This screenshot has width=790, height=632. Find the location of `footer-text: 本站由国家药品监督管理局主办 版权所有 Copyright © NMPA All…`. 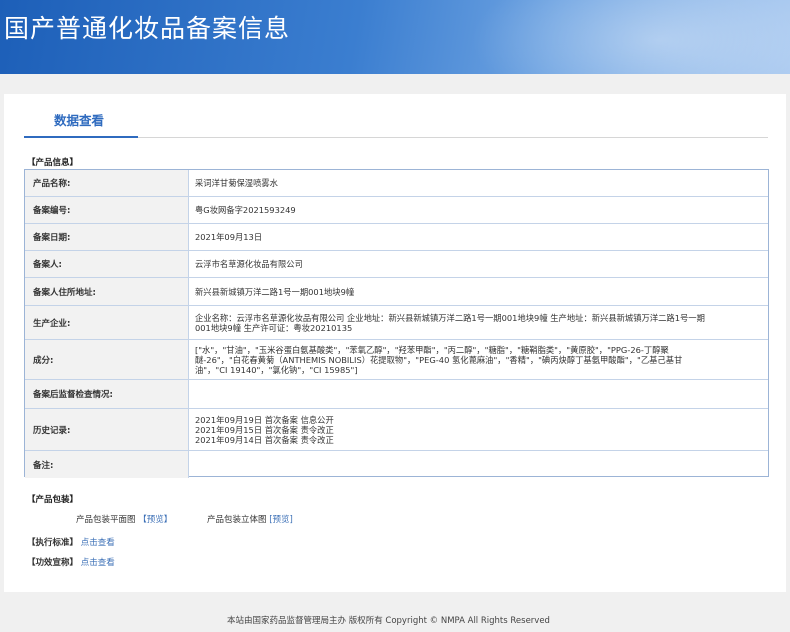

footer-text: 本站由国家药品监督管理局主办 版权所有 Copyright © NMPA All… is located at coordinates (388, 621).